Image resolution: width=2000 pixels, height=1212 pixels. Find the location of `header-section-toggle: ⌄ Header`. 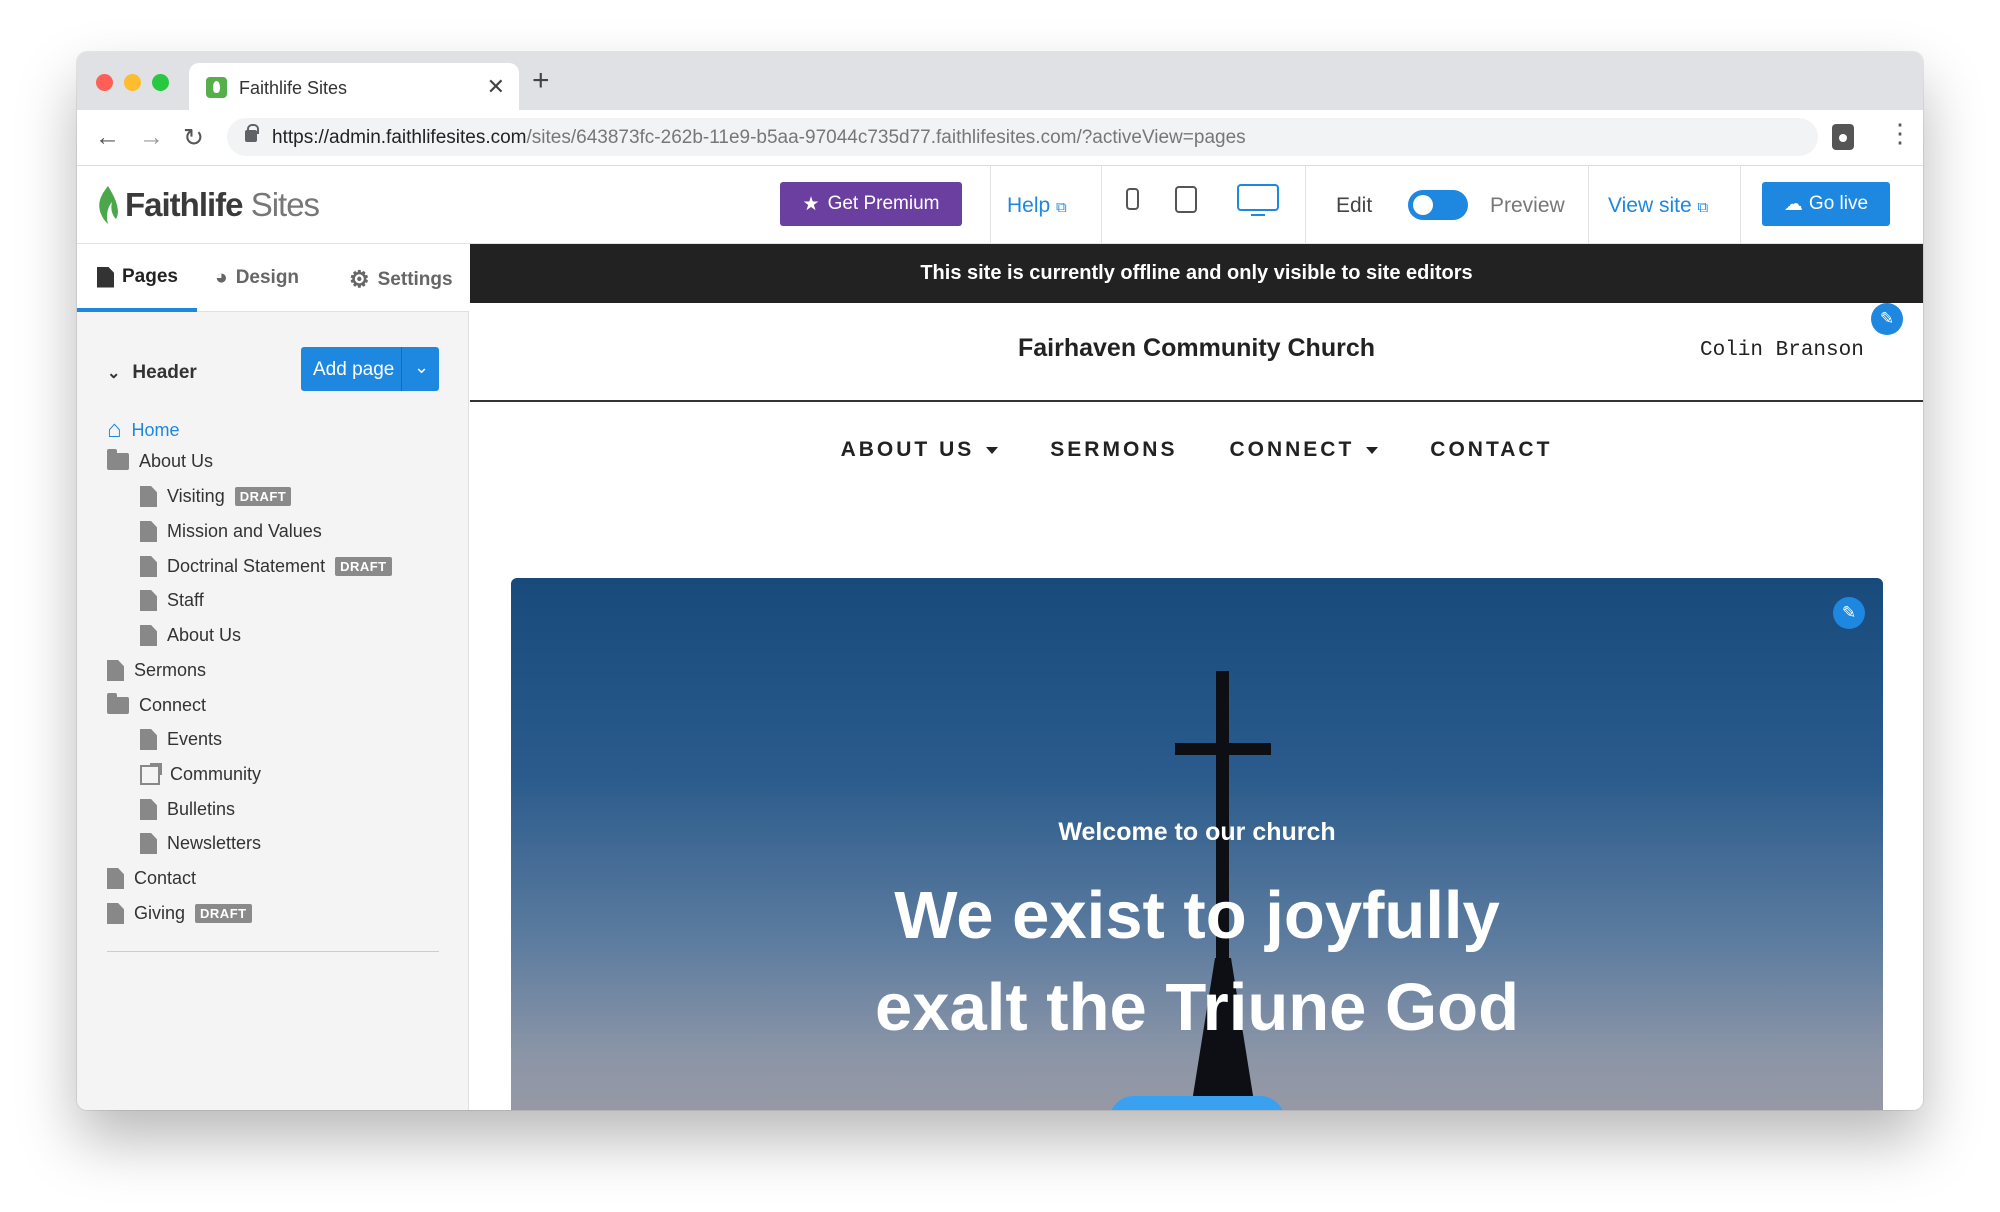

header-section-toggle: ⌄ Header is located at coordinates (152, 373).